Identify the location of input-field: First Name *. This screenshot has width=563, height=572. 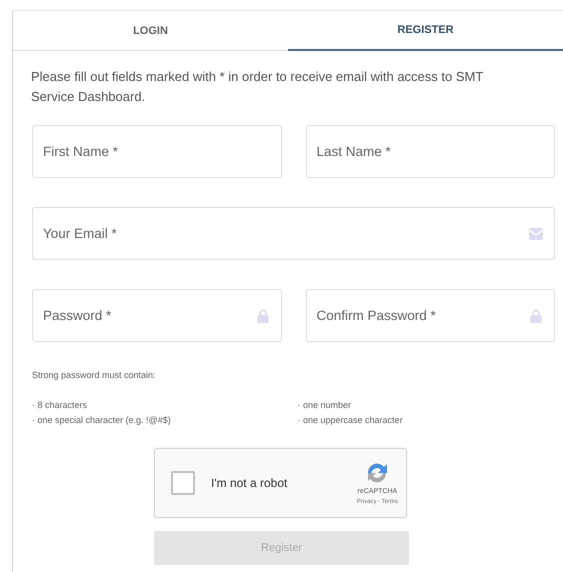
(157, 151).